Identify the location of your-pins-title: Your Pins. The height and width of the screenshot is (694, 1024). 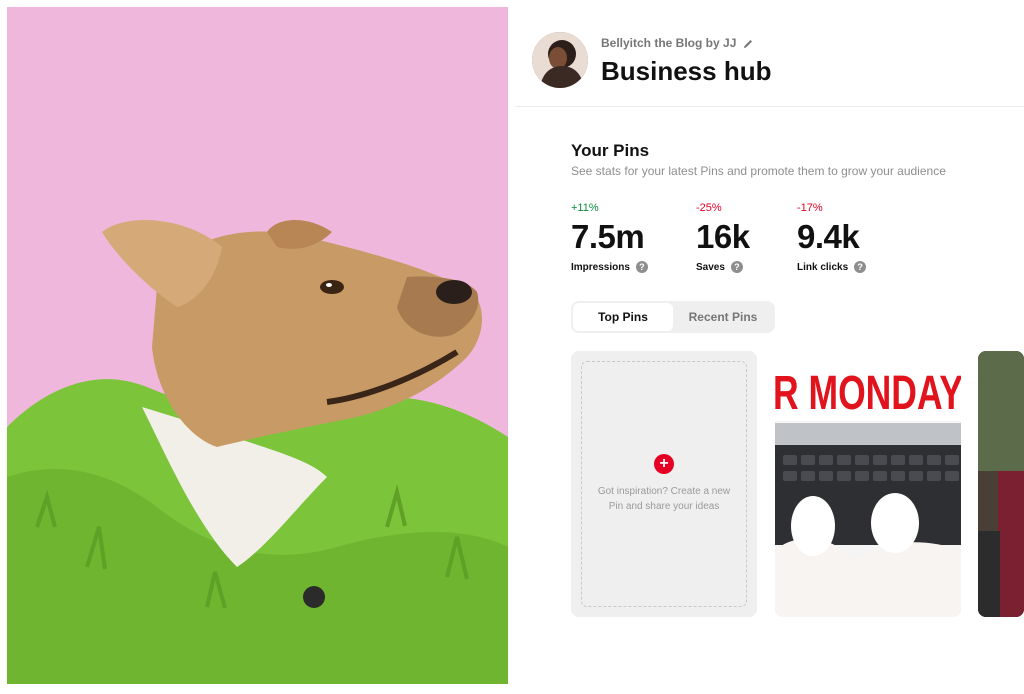
(610, 150).